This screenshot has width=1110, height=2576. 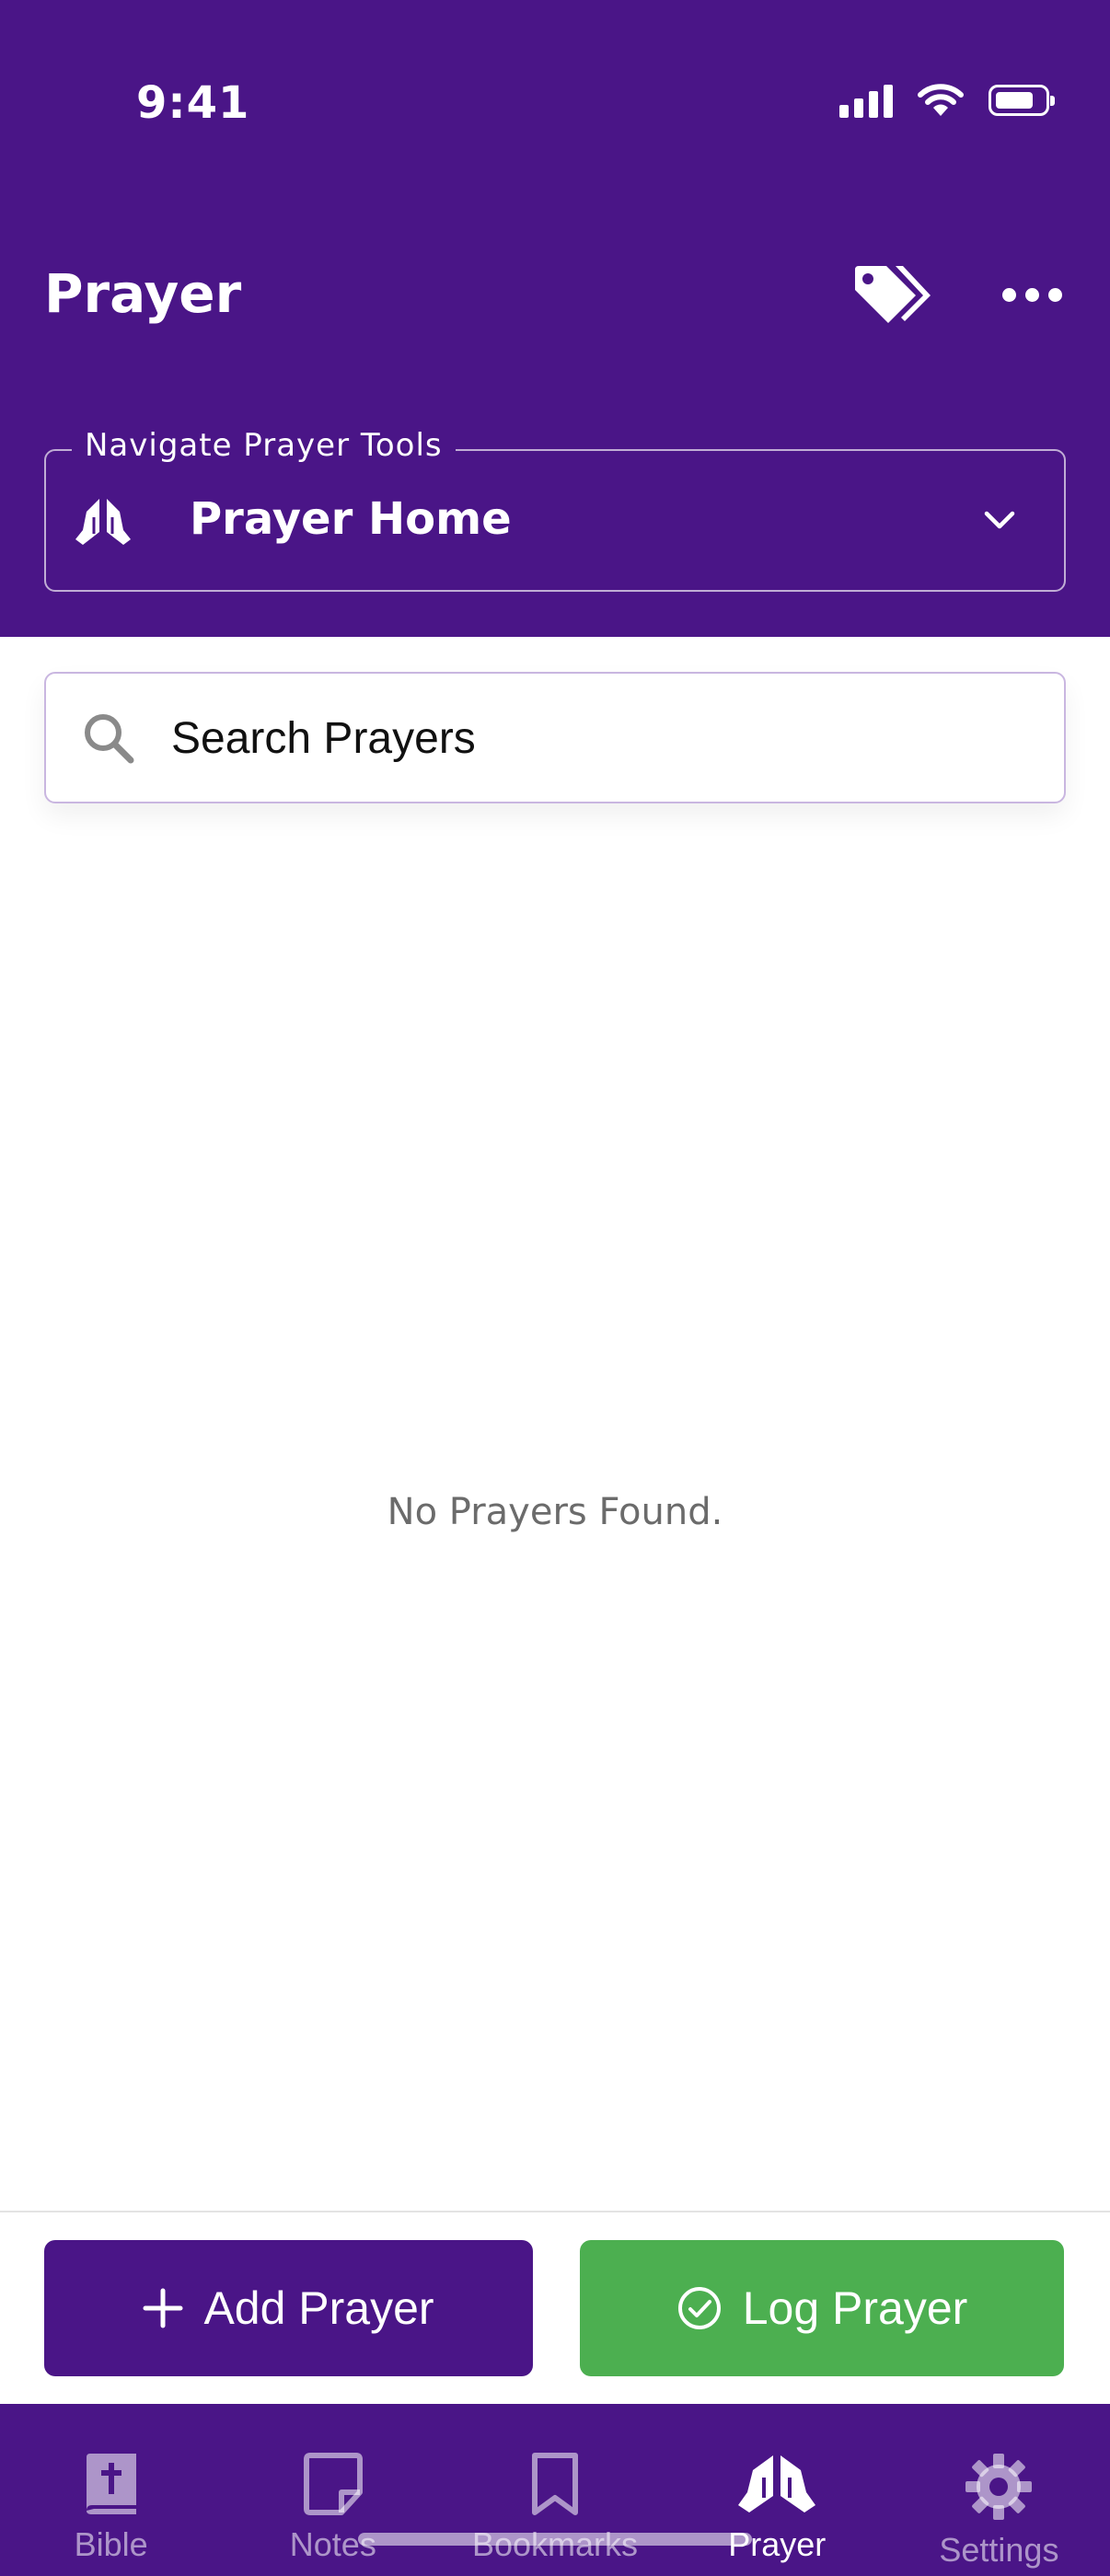 I want to click on navigate-prayer-tools-select: Navigate Prayer Tools Prayer Home, so click(x=555, y=509).